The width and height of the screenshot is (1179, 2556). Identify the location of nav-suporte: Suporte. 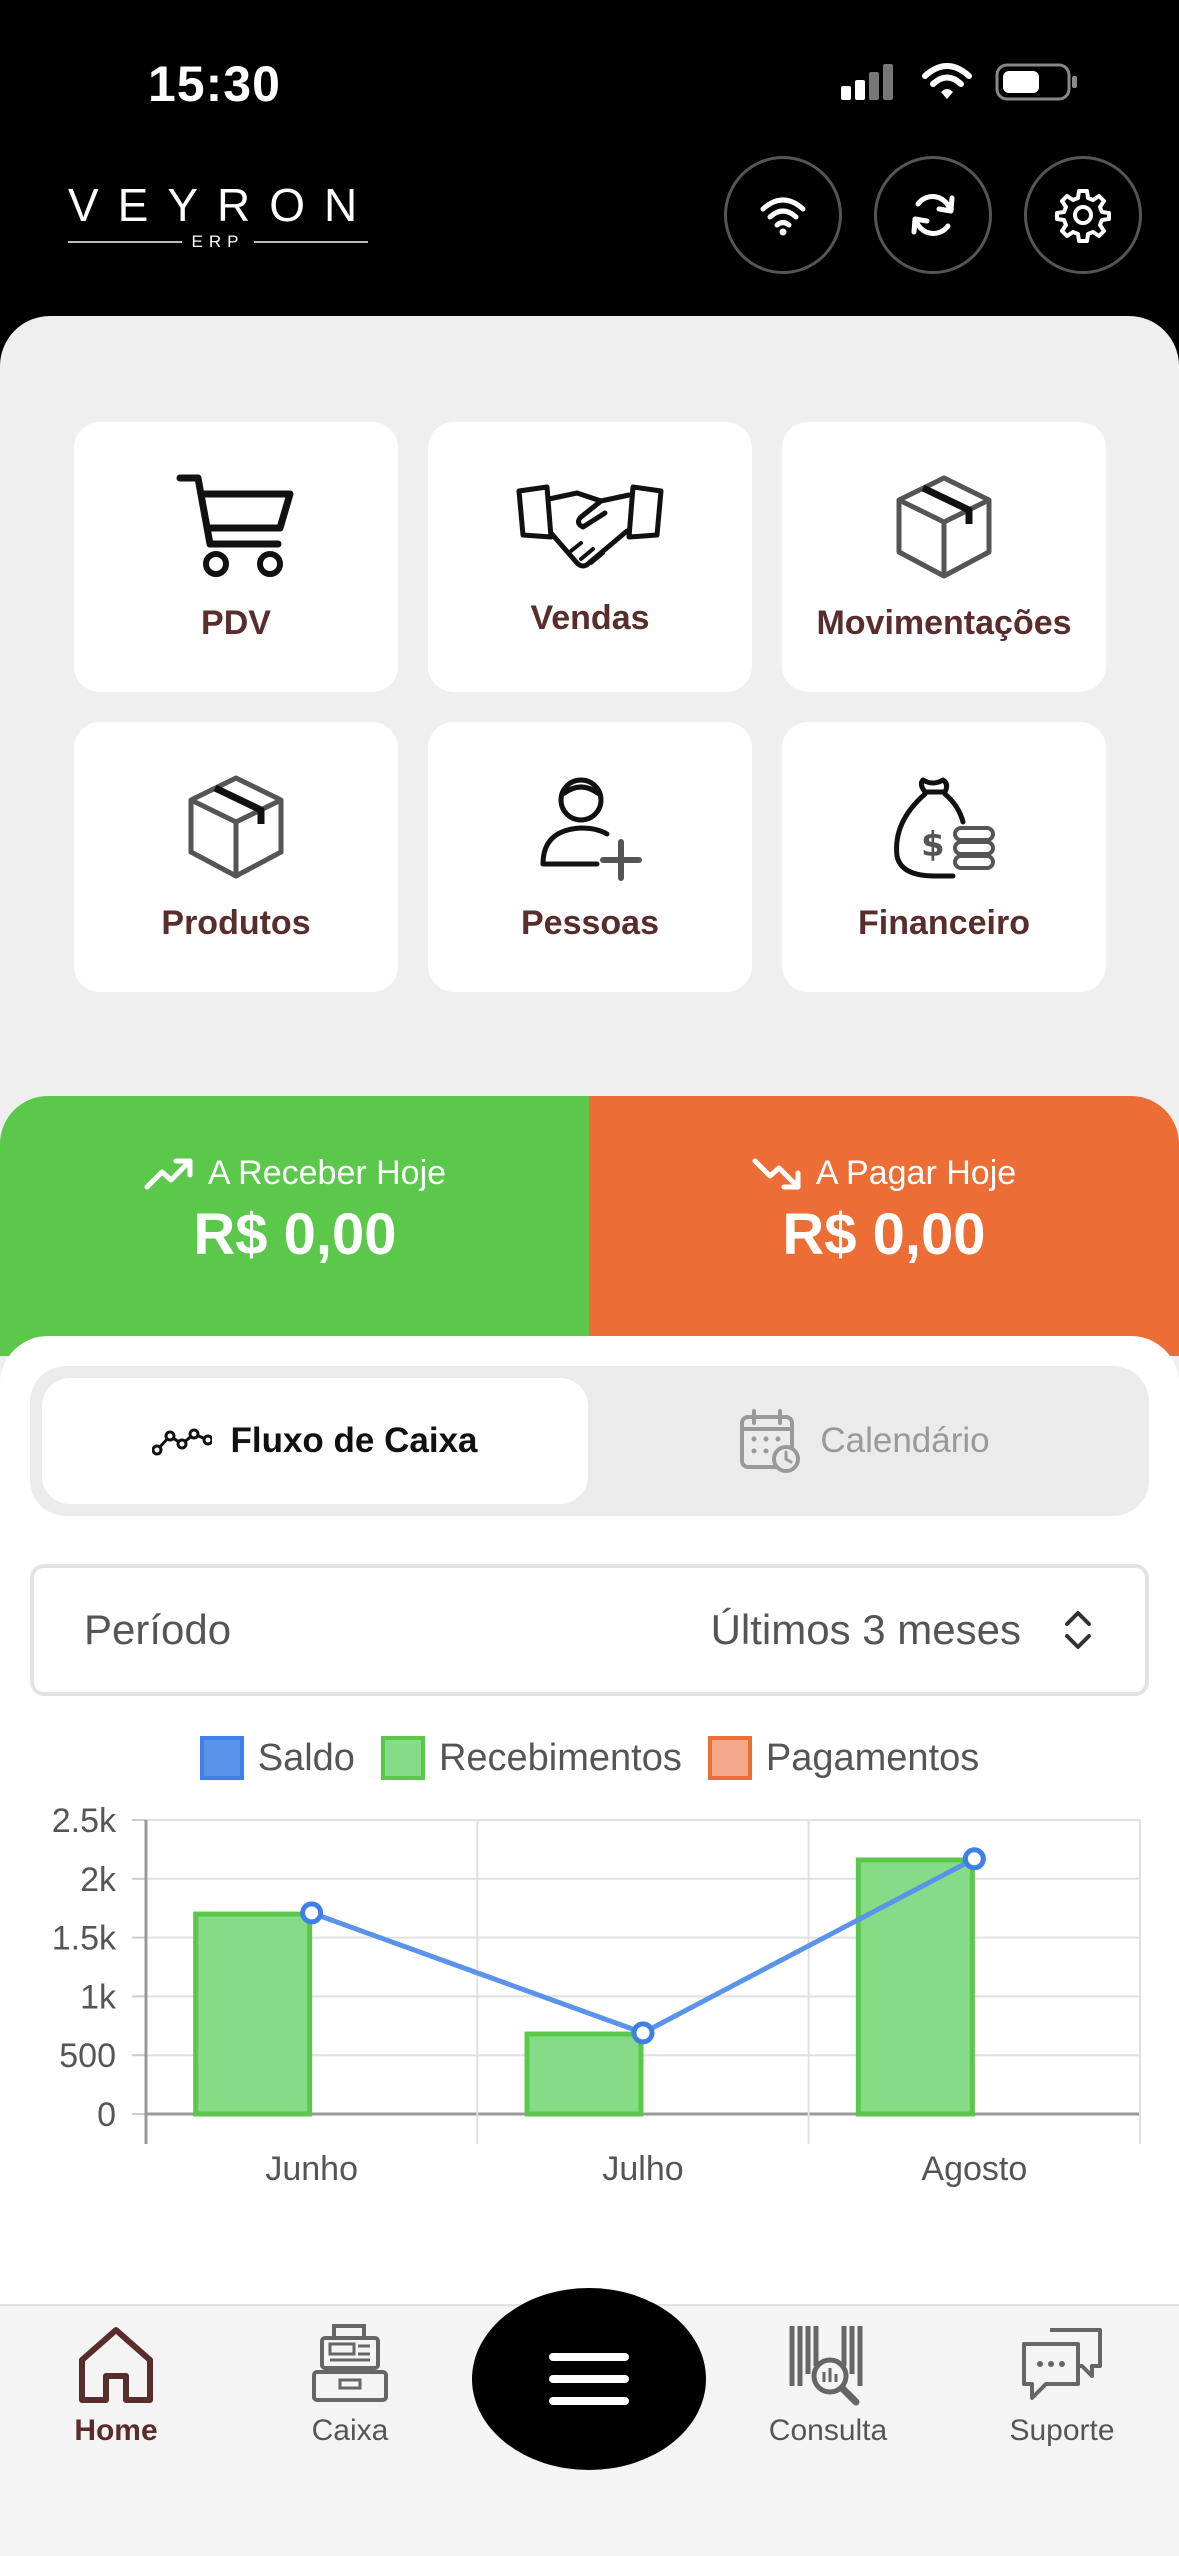
(1062, 2385).